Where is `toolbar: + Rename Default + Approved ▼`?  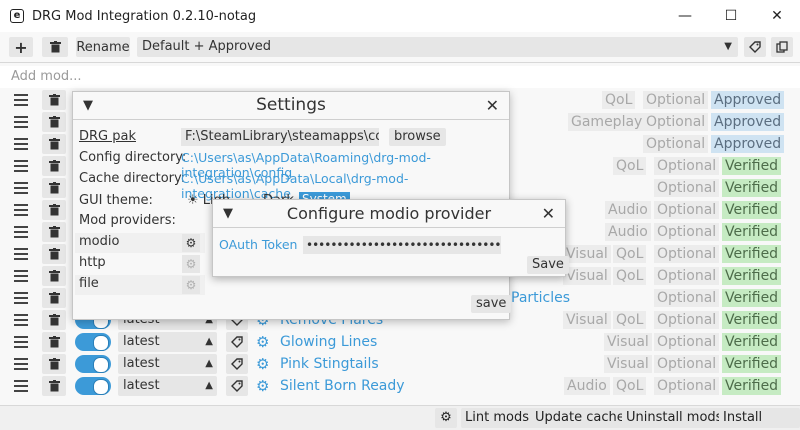 toolbar: + Rename Default + Approved ▼ is located at coordinates (400, 47).